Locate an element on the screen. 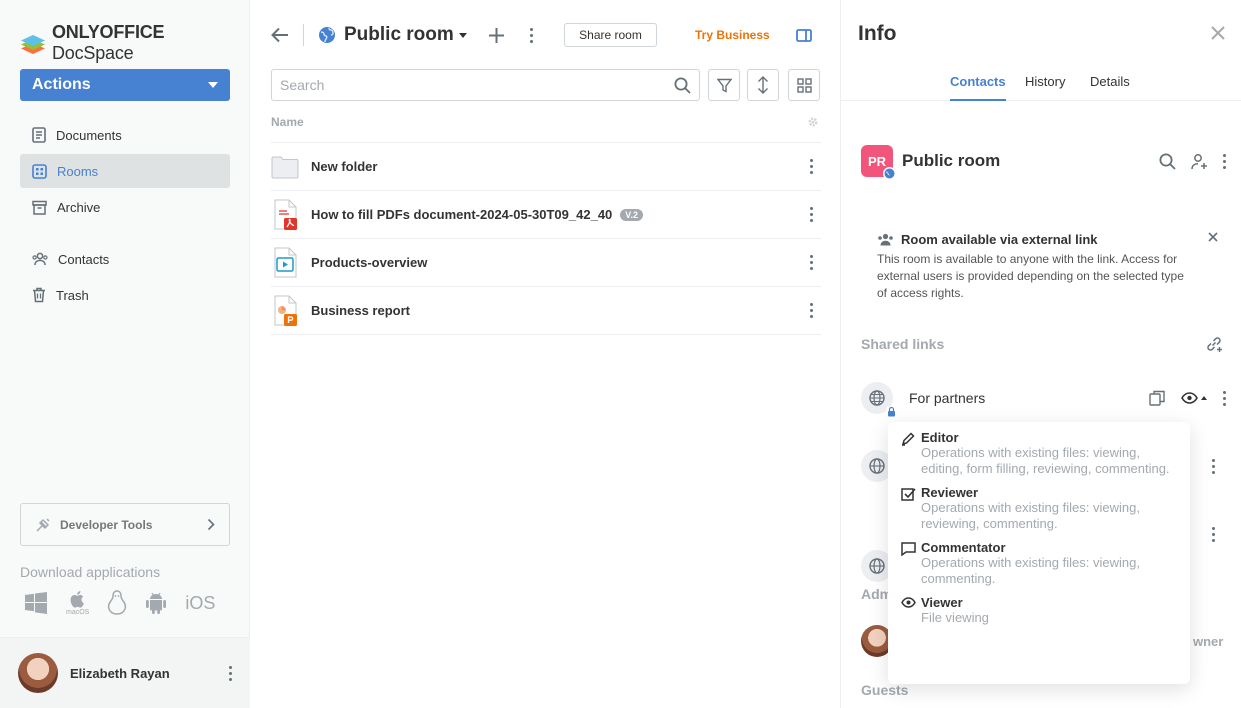 The height and width of the screenshot is (708, 1241). grid-view-icon is located at coordinates (804, 85).